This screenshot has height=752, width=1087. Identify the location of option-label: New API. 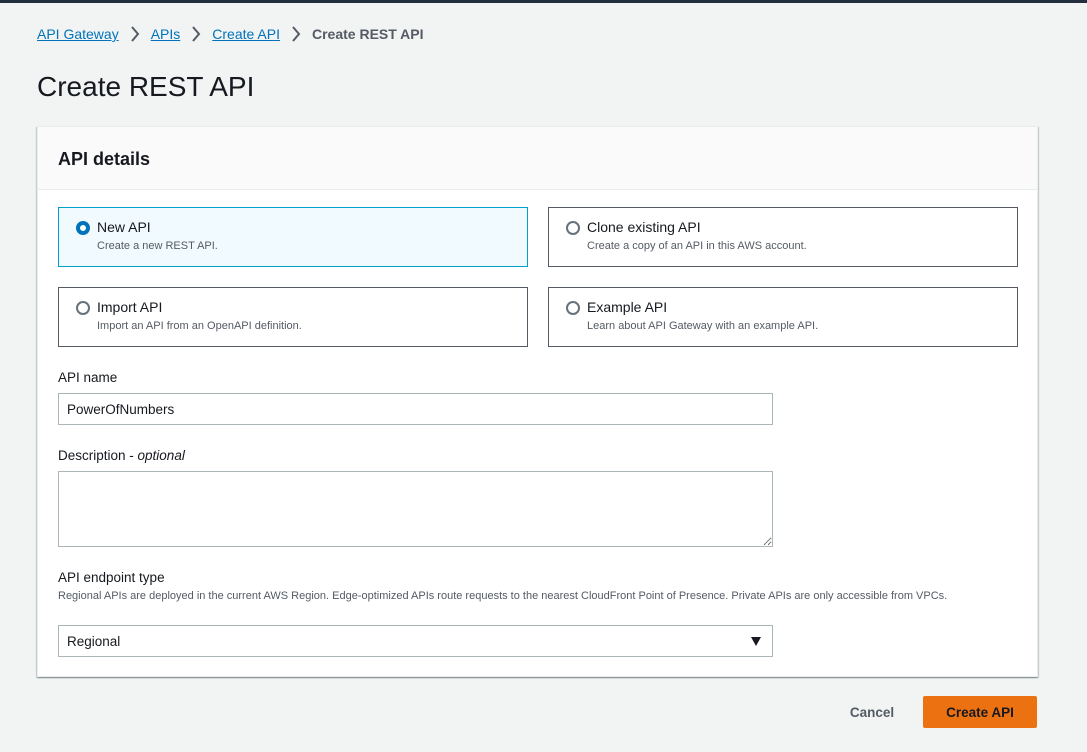
(124, 227).